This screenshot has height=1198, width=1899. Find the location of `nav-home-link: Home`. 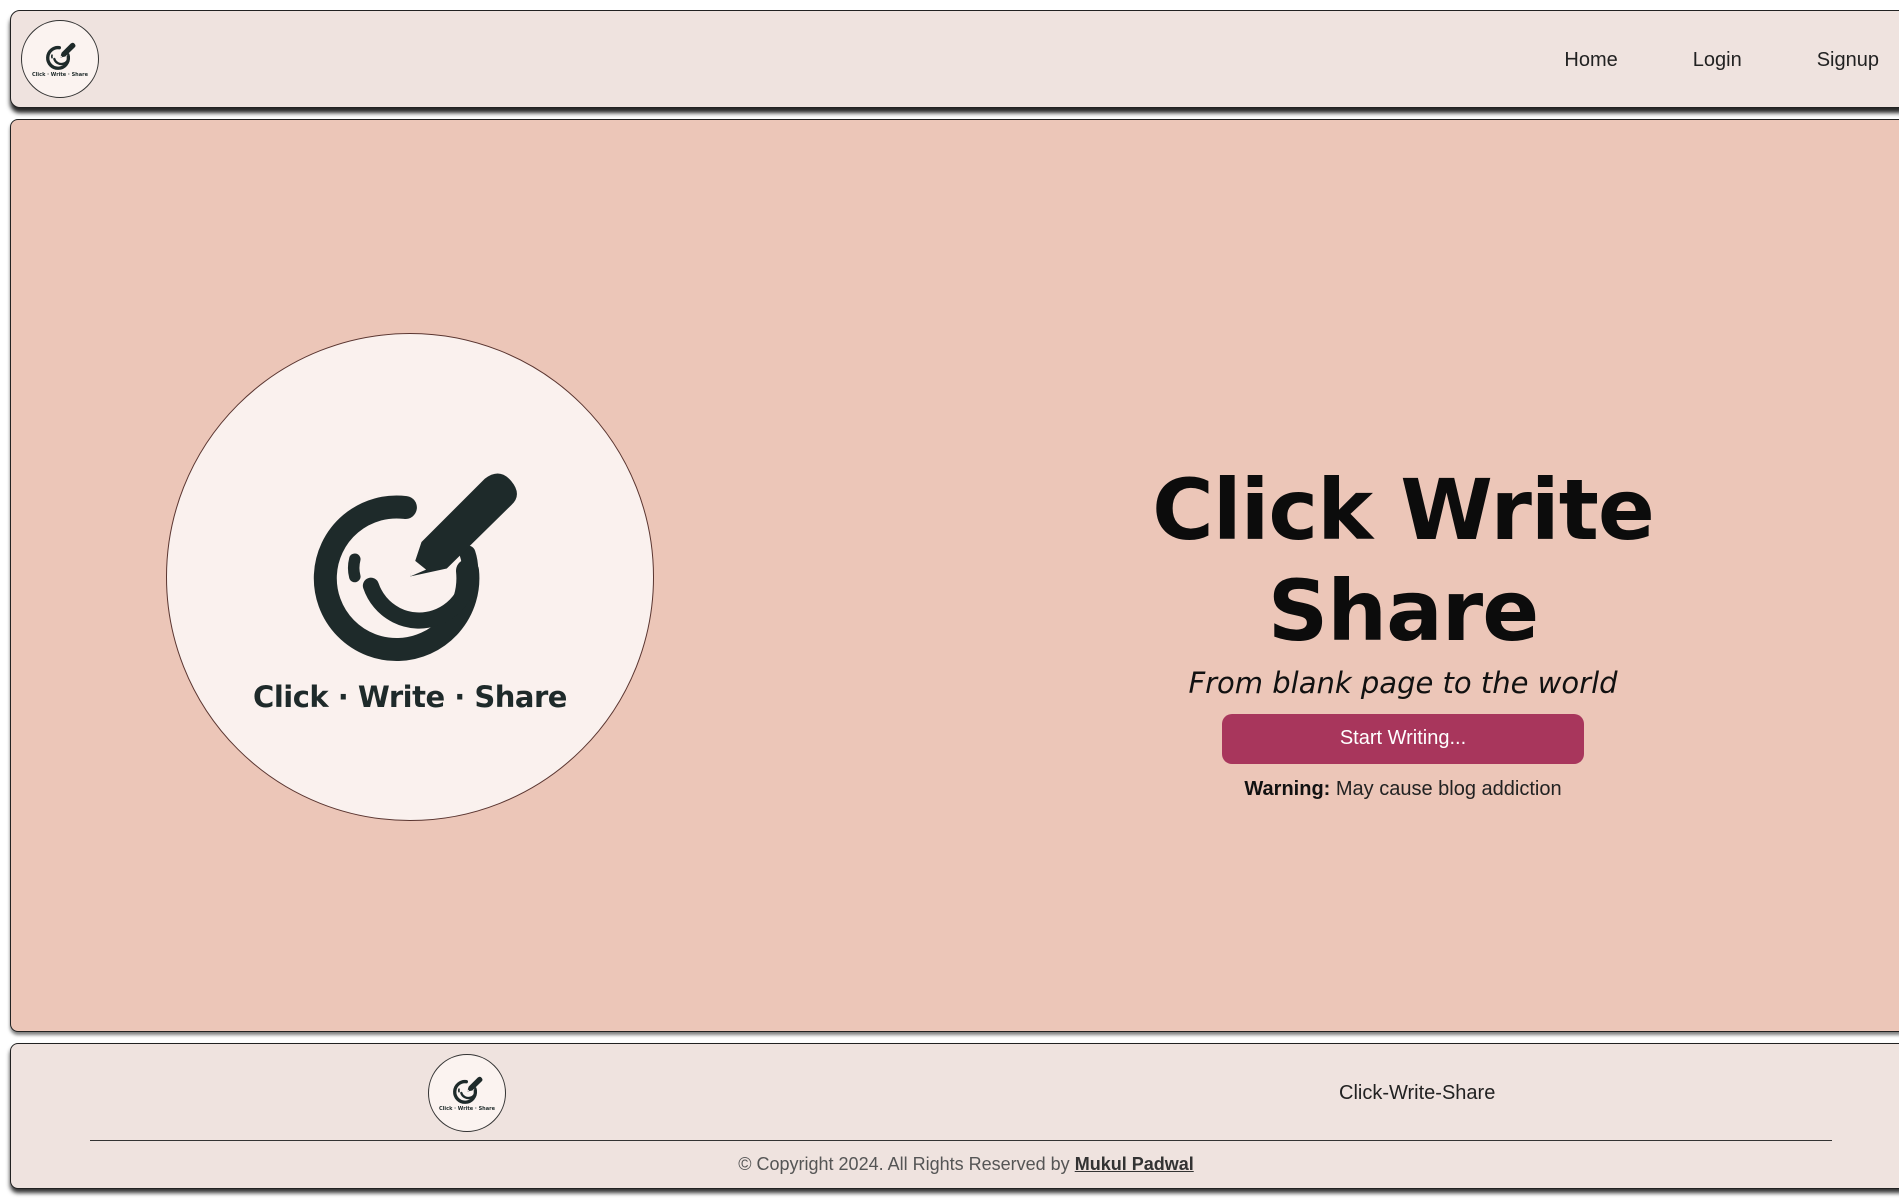

nav-home-link: Home is located at coordinates (1590, 60).